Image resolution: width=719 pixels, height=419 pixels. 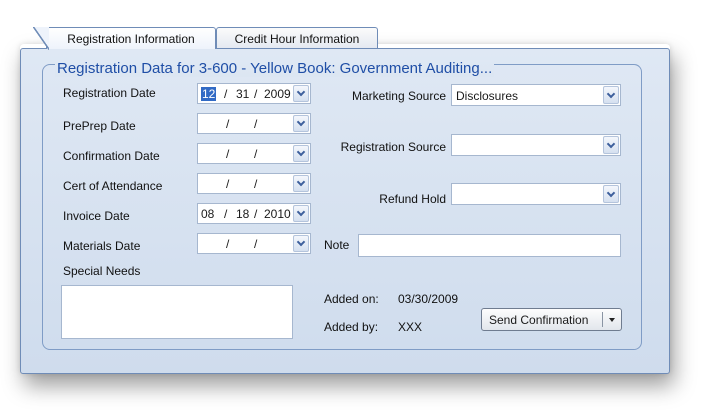 I want to click on note-label: Note, so click(x=337, y=245).